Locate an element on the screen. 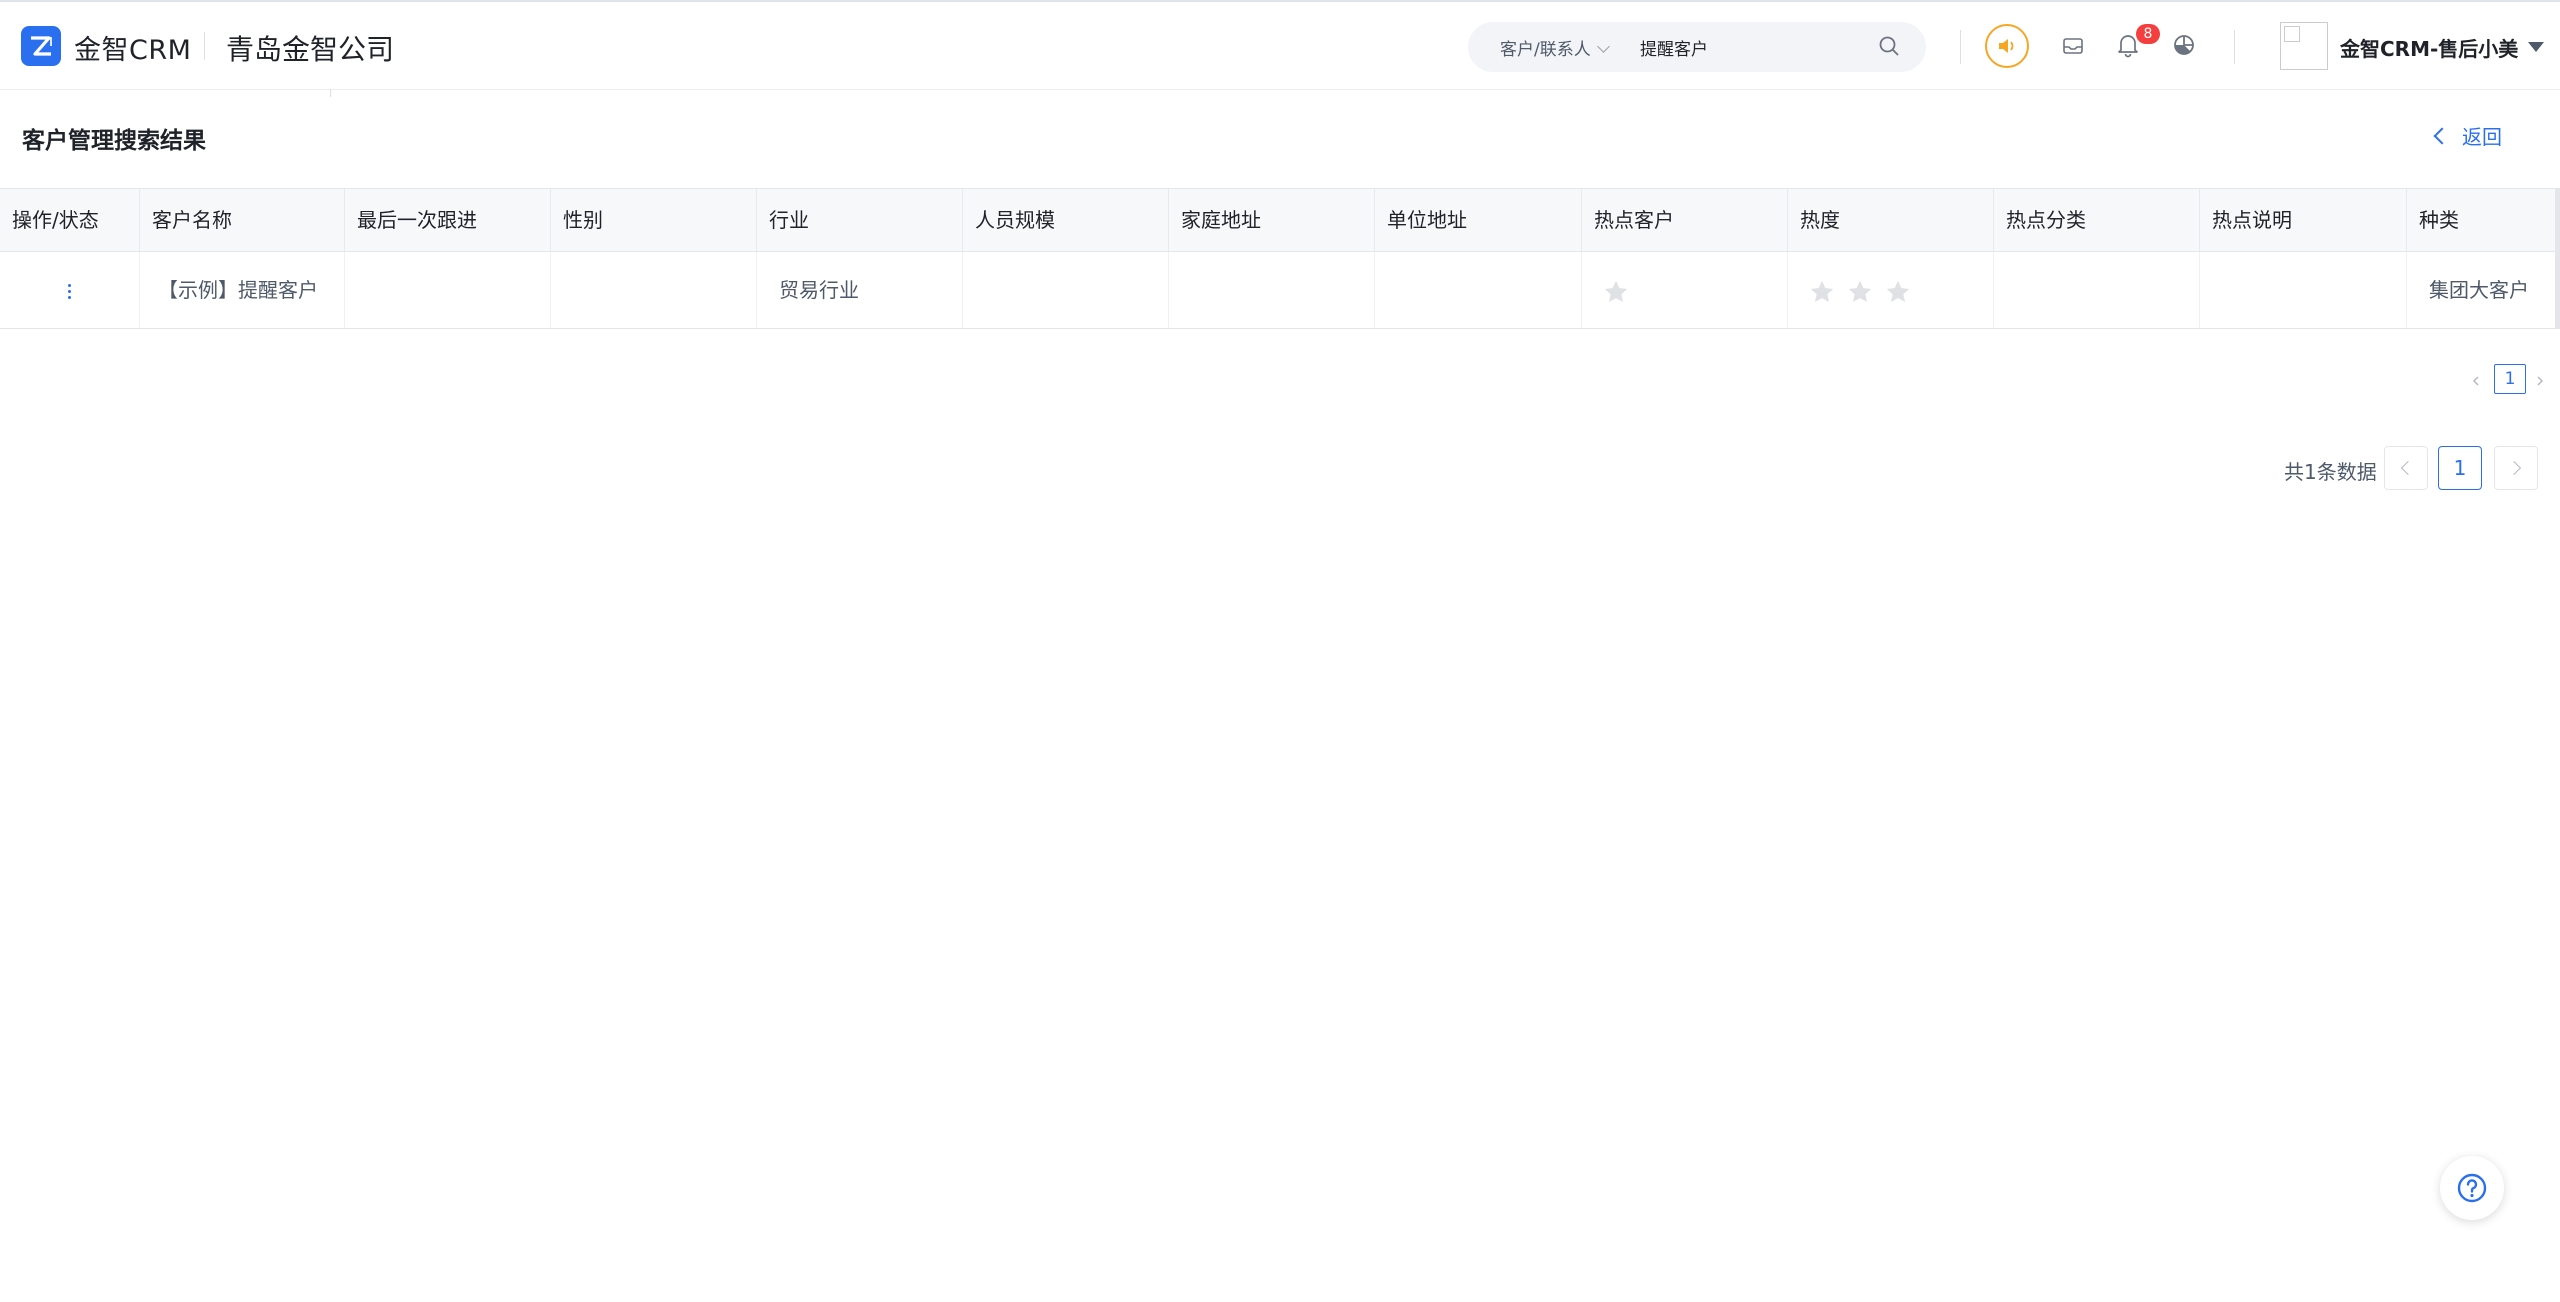 The image size is (2560, 1302). hot-category-cell is located at coordinates (2097, 290).